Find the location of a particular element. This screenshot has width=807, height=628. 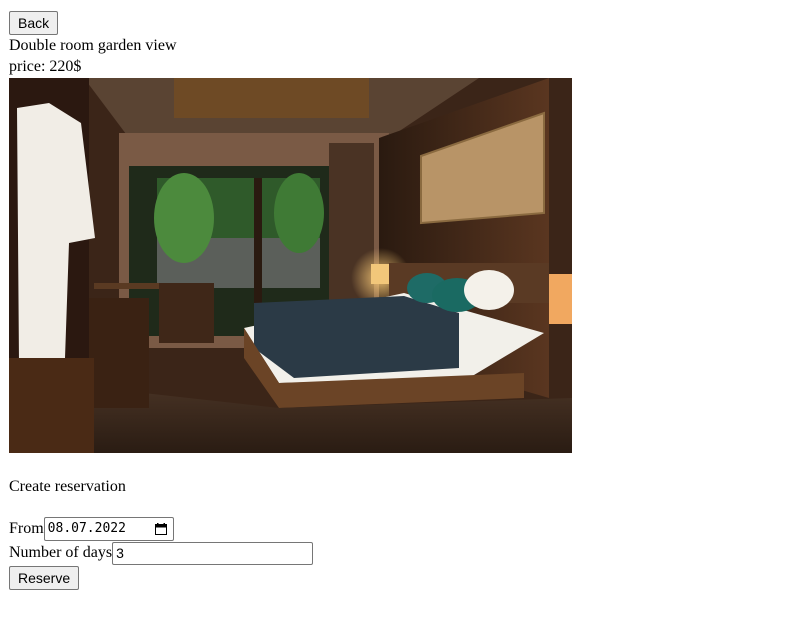

from-date-input: 08.07.2022 is located at coordinates (108, 529).